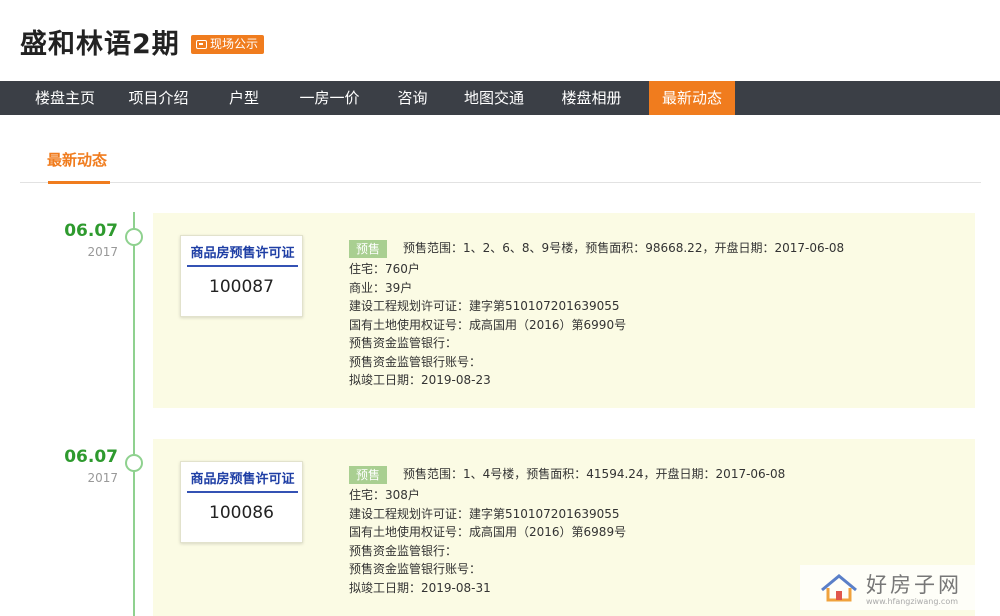  What do you see at coordinates (912, 601) in the screenshot?
I see `watermark-url: www.hfangziwang.com` at bounding box center [912, 601].